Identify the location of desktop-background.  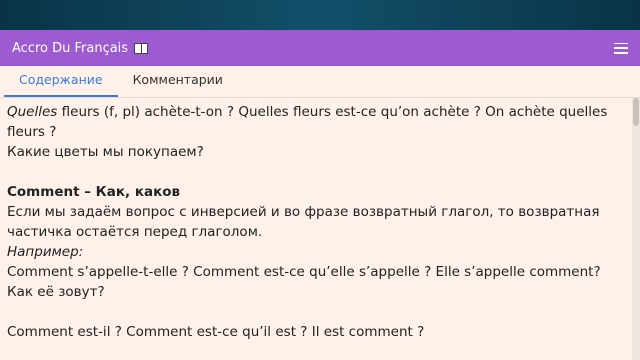
(320, 15).